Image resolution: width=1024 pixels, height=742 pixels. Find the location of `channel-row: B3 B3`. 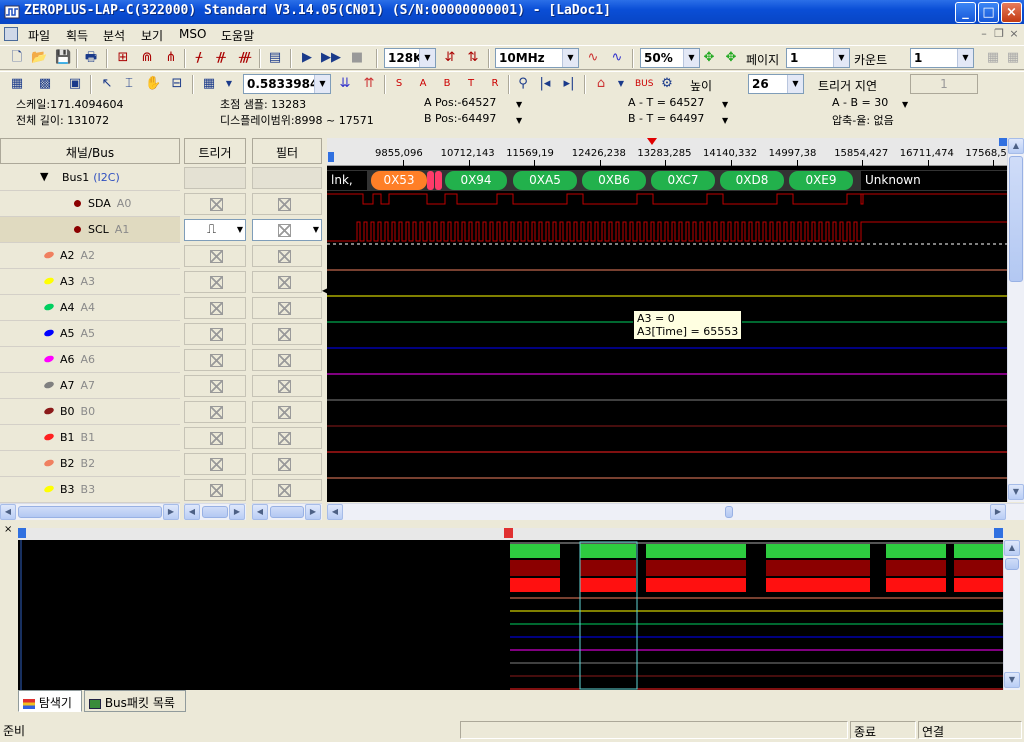

channel-row: B3 B3 is located at coordinates (90, 490).